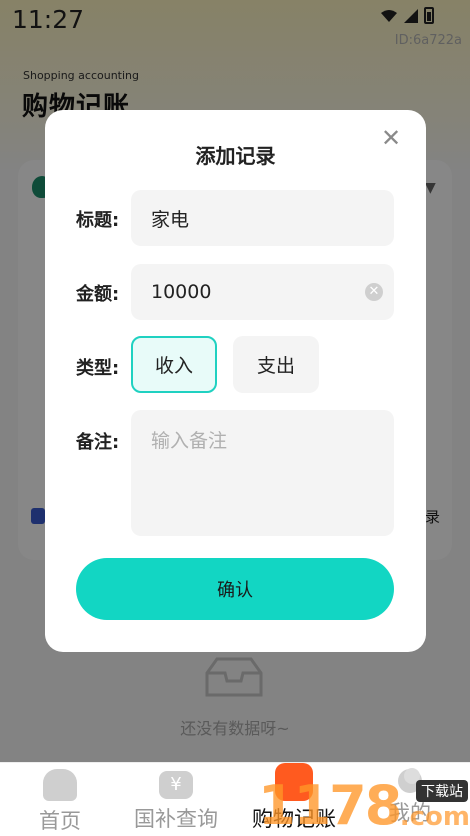 The height and width of the screenshot is (836, 470). What do you see at coordinates (60, 821) in the screenshot?
I see `tab-label: 首页` at bounding box center [60, 821].